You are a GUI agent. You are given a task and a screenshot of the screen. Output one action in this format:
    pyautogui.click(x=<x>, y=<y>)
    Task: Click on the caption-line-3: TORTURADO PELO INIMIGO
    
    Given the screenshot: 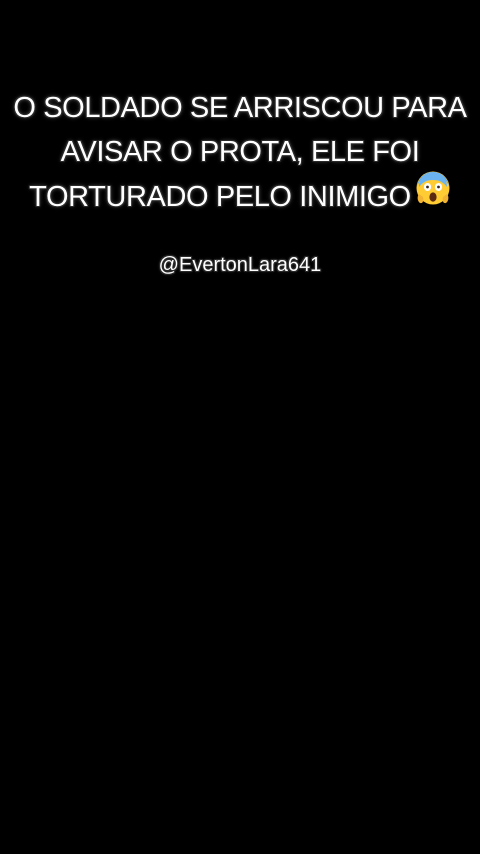 What is the action you would take?
    pyautogui.click(x=220, y=197)
    